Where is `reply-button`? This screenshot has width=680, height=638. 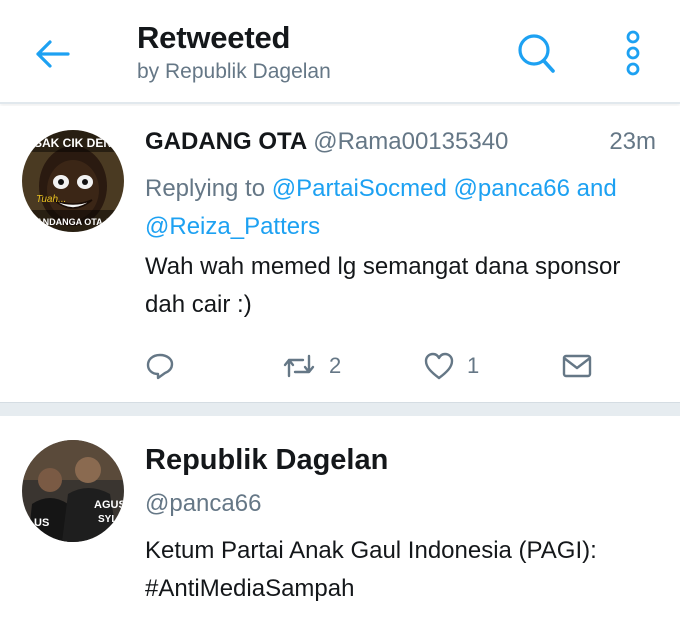 reply-button is located at coordinates (160, 366).